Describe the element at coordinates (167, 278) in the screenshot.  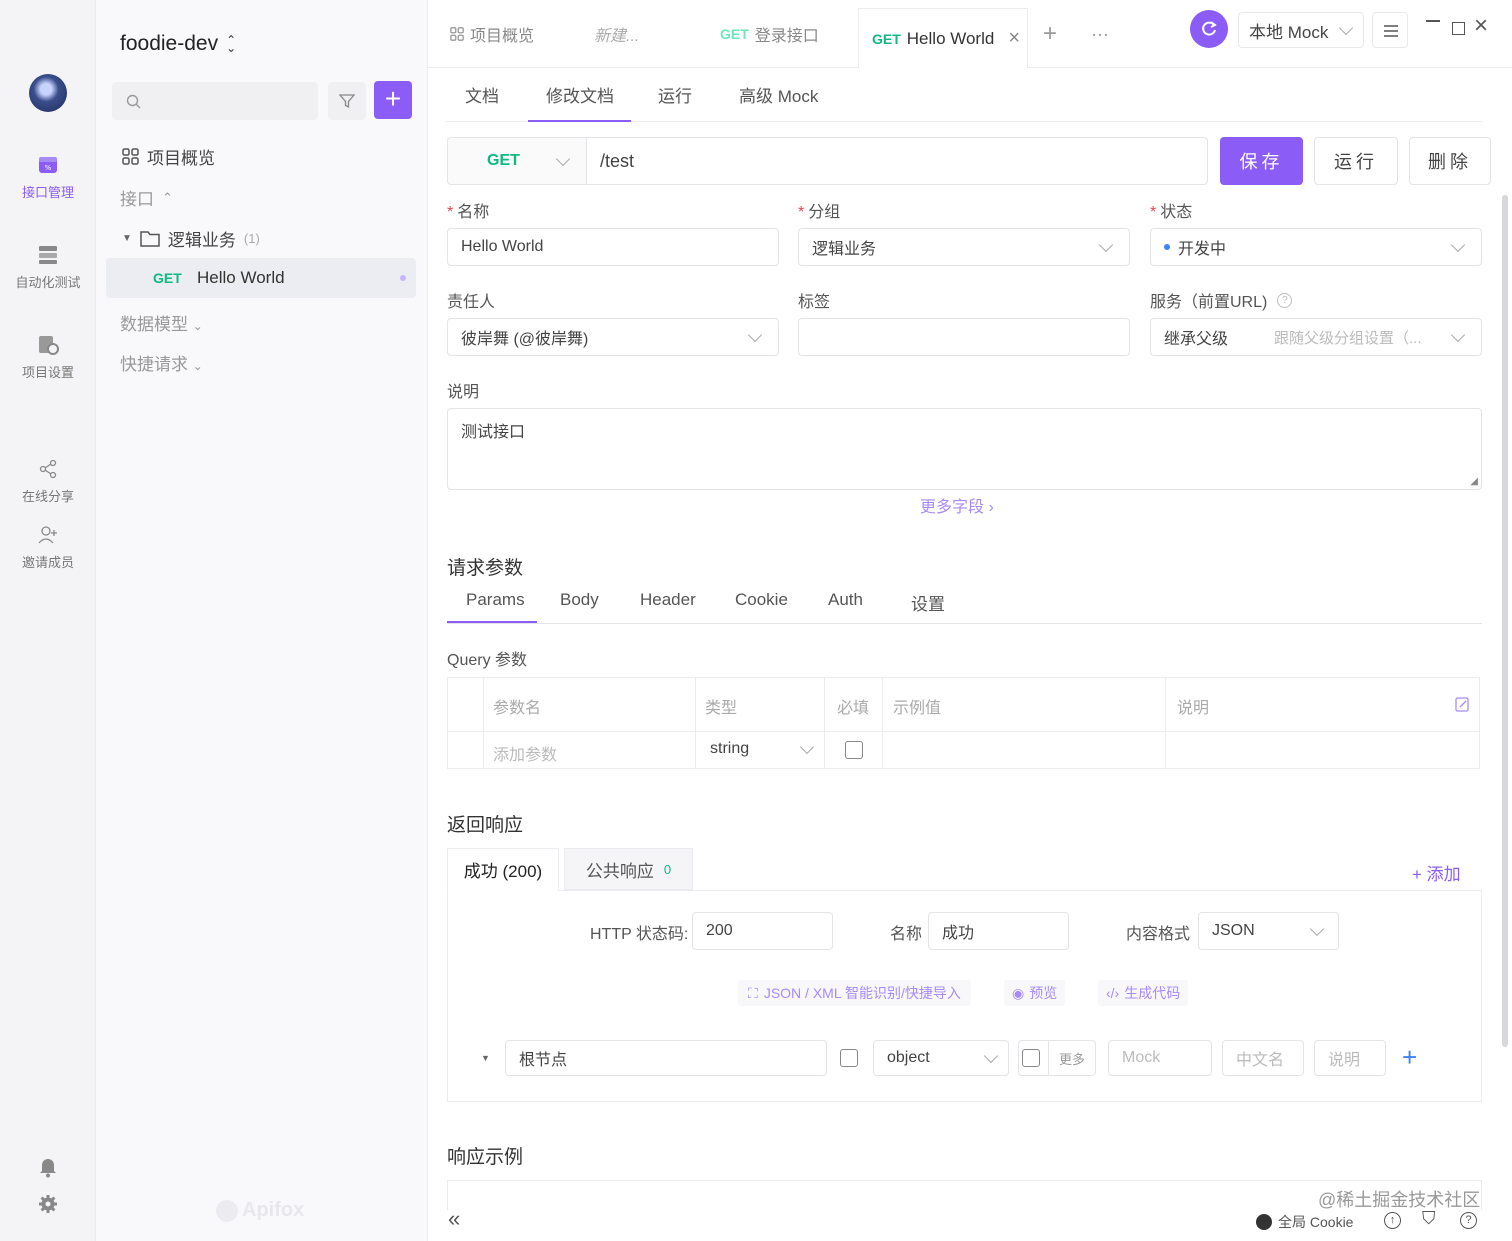
I see `method-badge: GET` at that location.